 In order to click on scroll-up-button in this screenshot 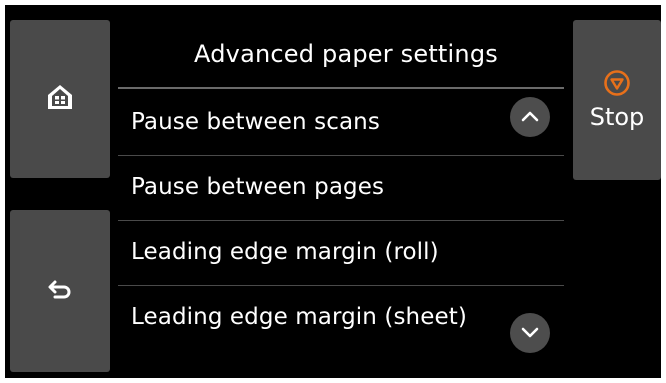, I will do `click(530, 117)`.